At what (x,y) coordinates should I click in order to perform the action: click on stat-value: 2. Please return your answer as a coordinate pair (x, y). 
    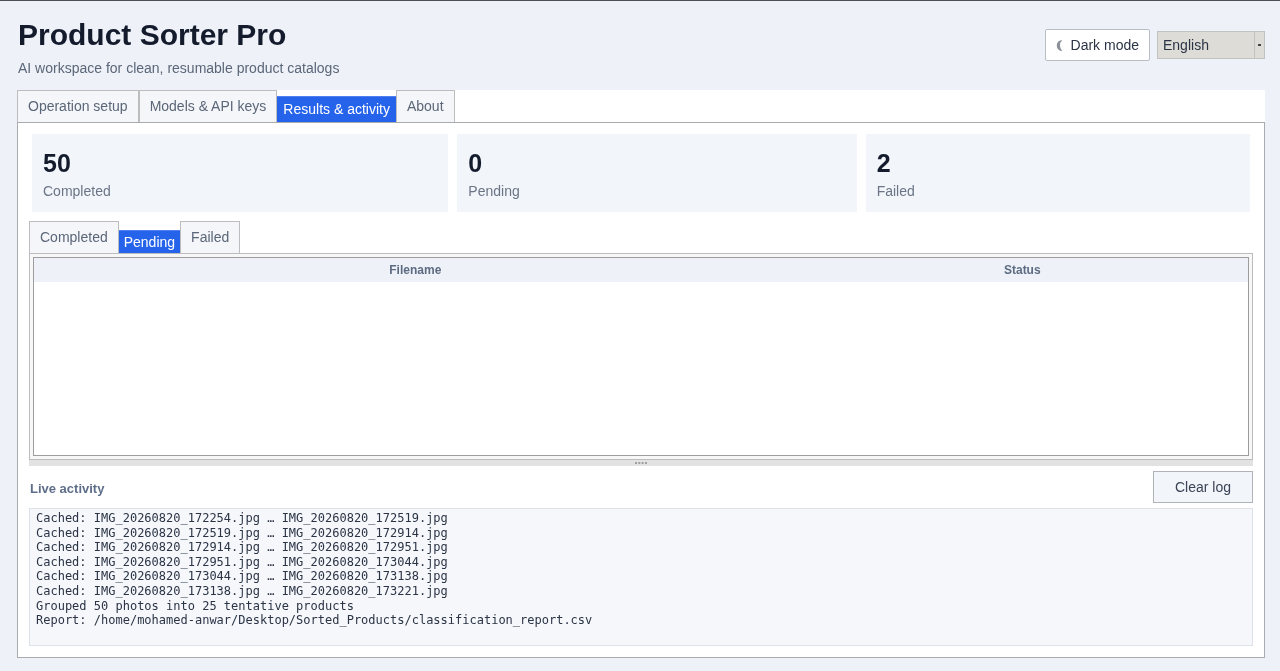
    Looking at the image, I should click on (884, 163).